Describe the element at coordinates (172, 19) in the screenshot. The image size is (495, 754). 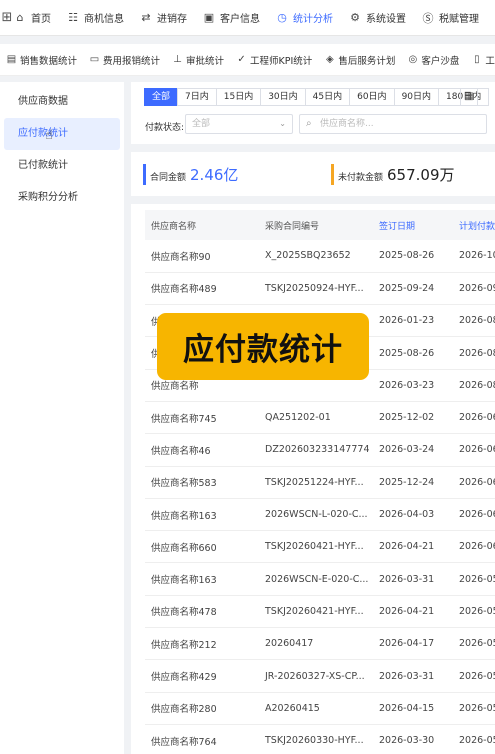
I see `nav-item-label: 进销存` at that location.